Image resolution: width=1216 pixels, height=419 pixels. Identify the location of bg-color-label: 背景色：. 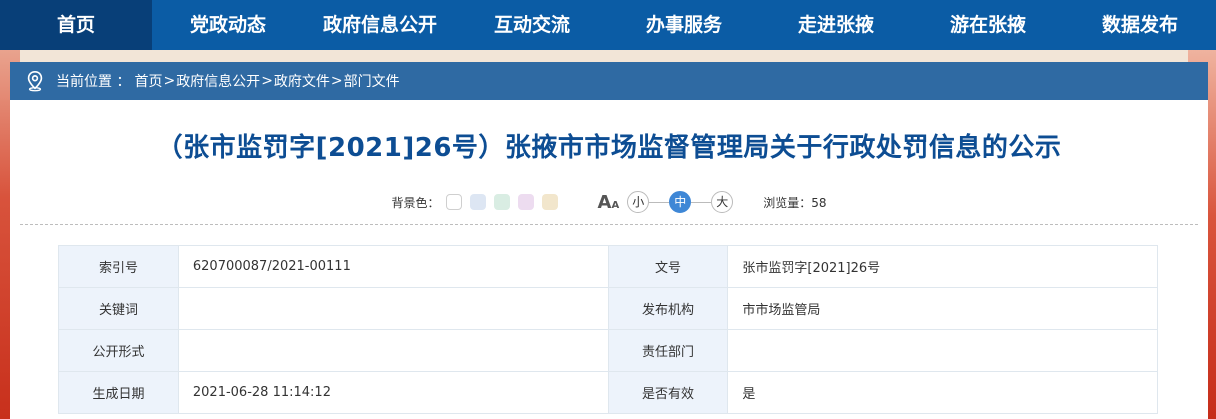
(415, 202).